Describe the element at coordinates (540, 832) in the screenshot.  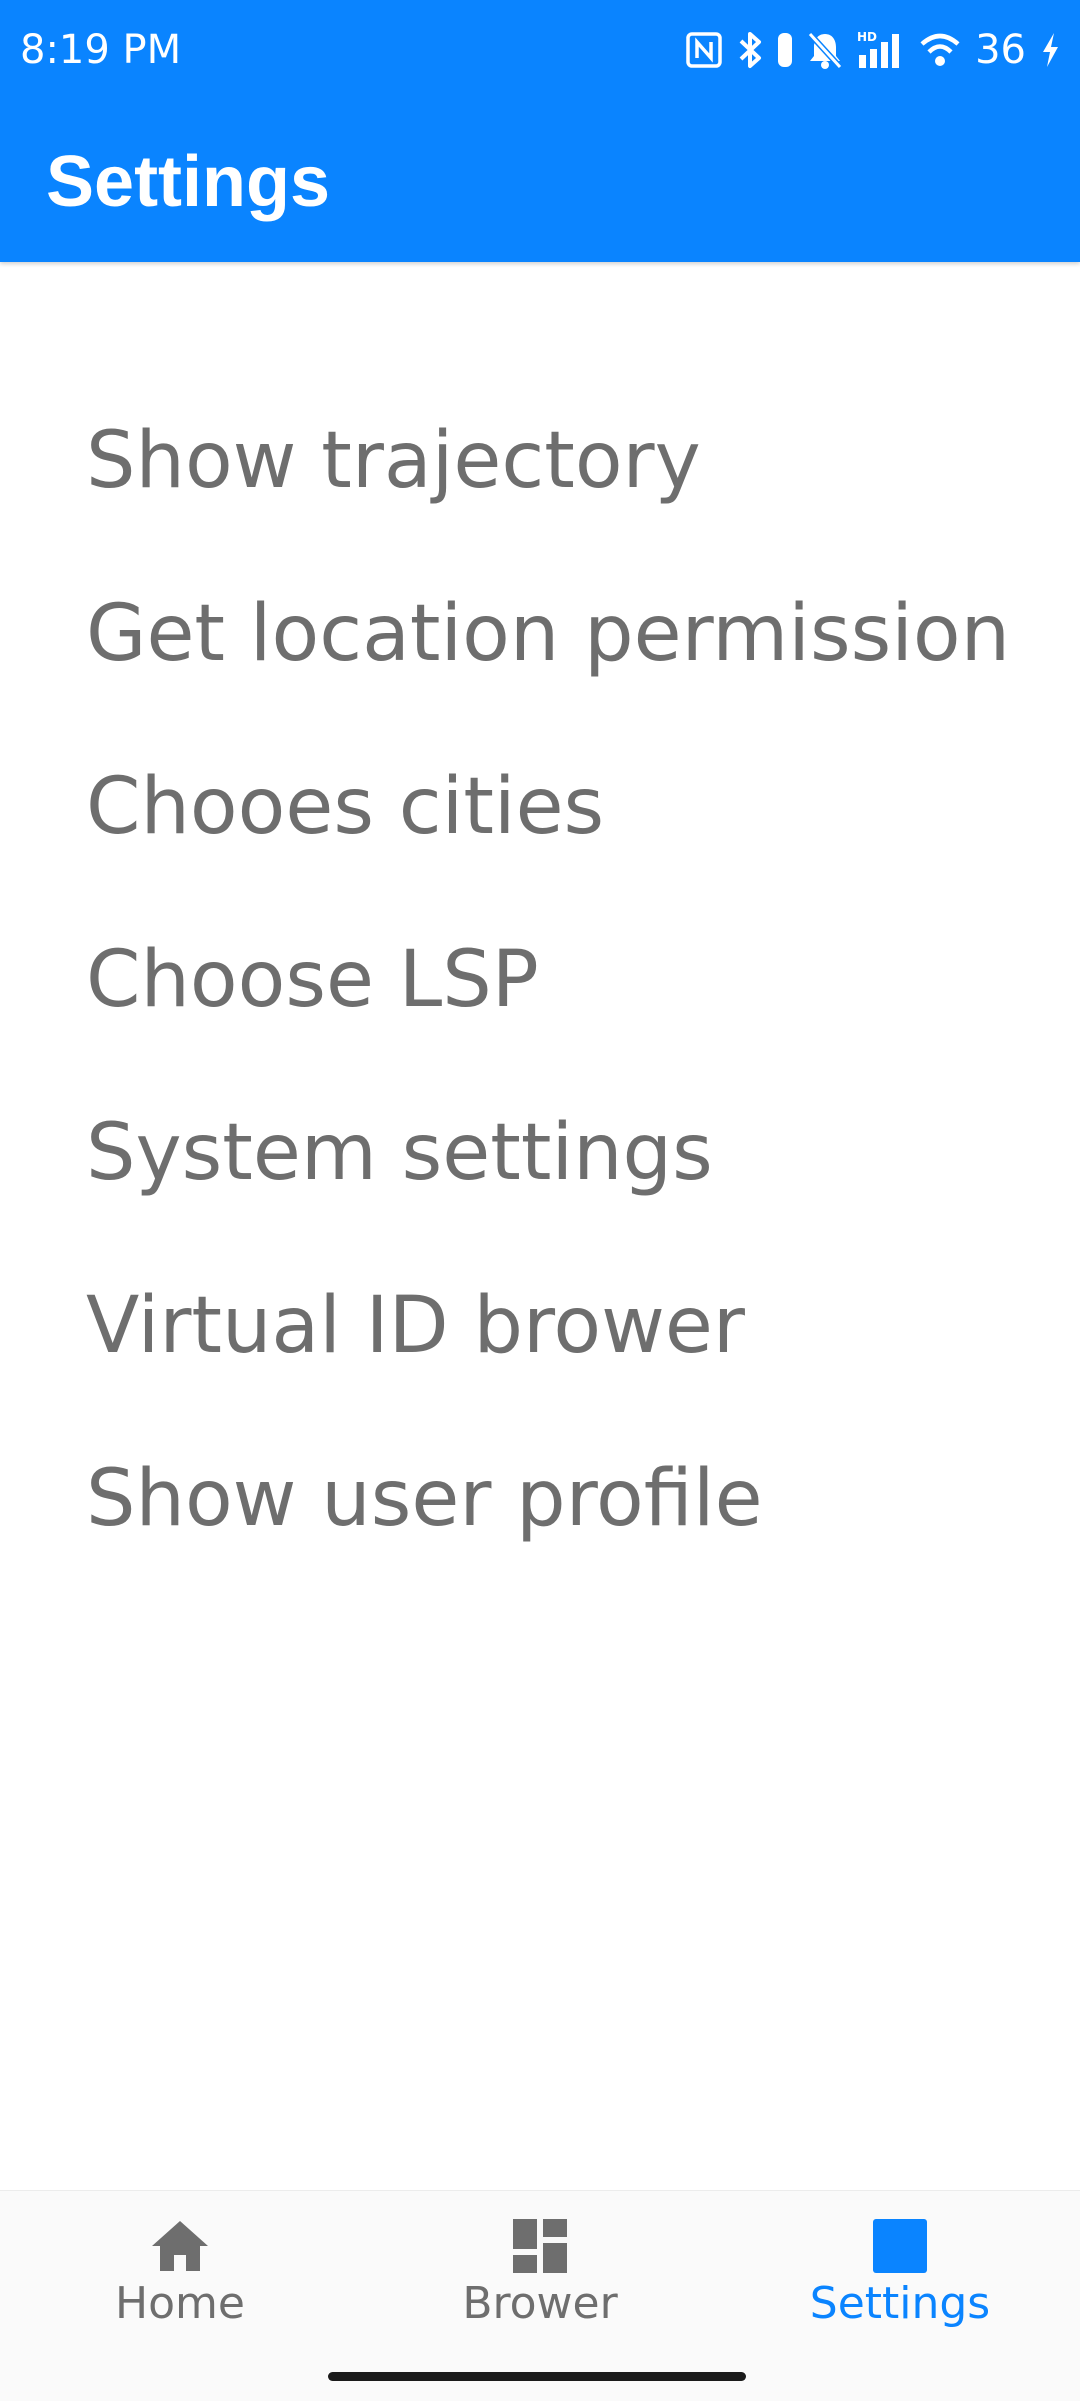
I see `settings-item-choose-cities: Chooes cities` at that location.